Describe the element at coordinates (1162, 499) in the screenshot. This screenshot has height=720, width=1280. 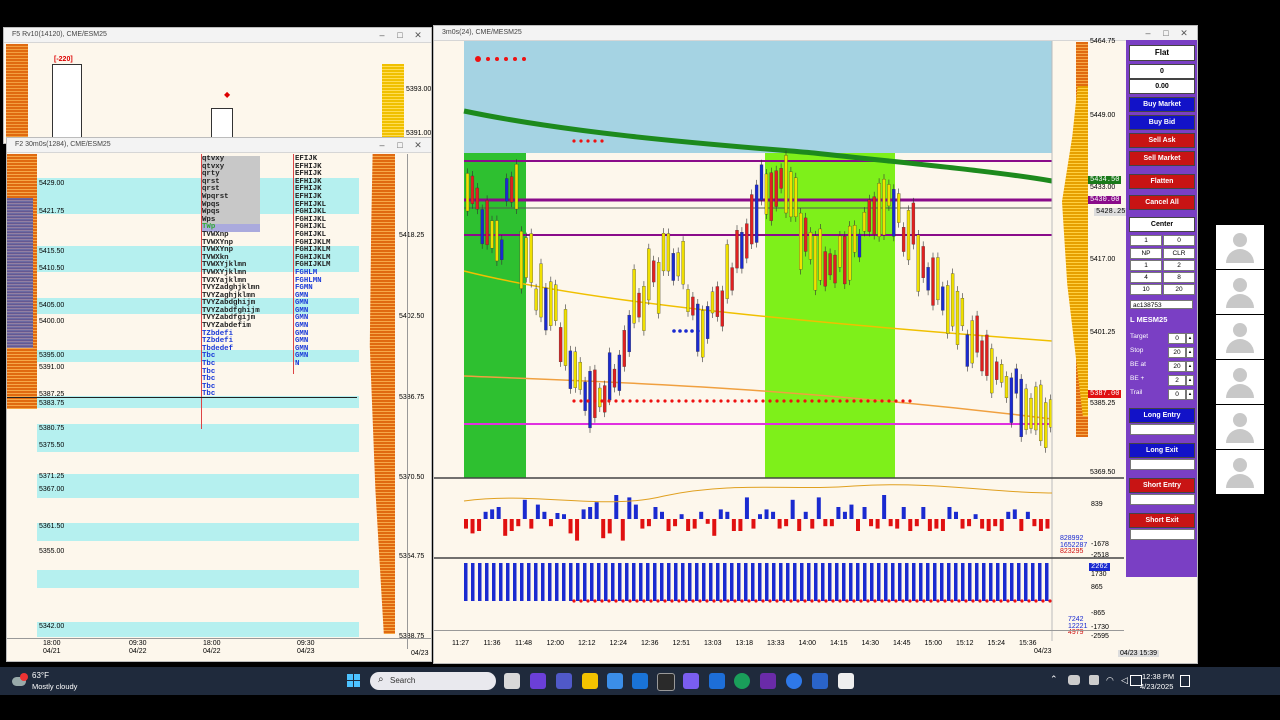
I see `short-entry-select` at that location.